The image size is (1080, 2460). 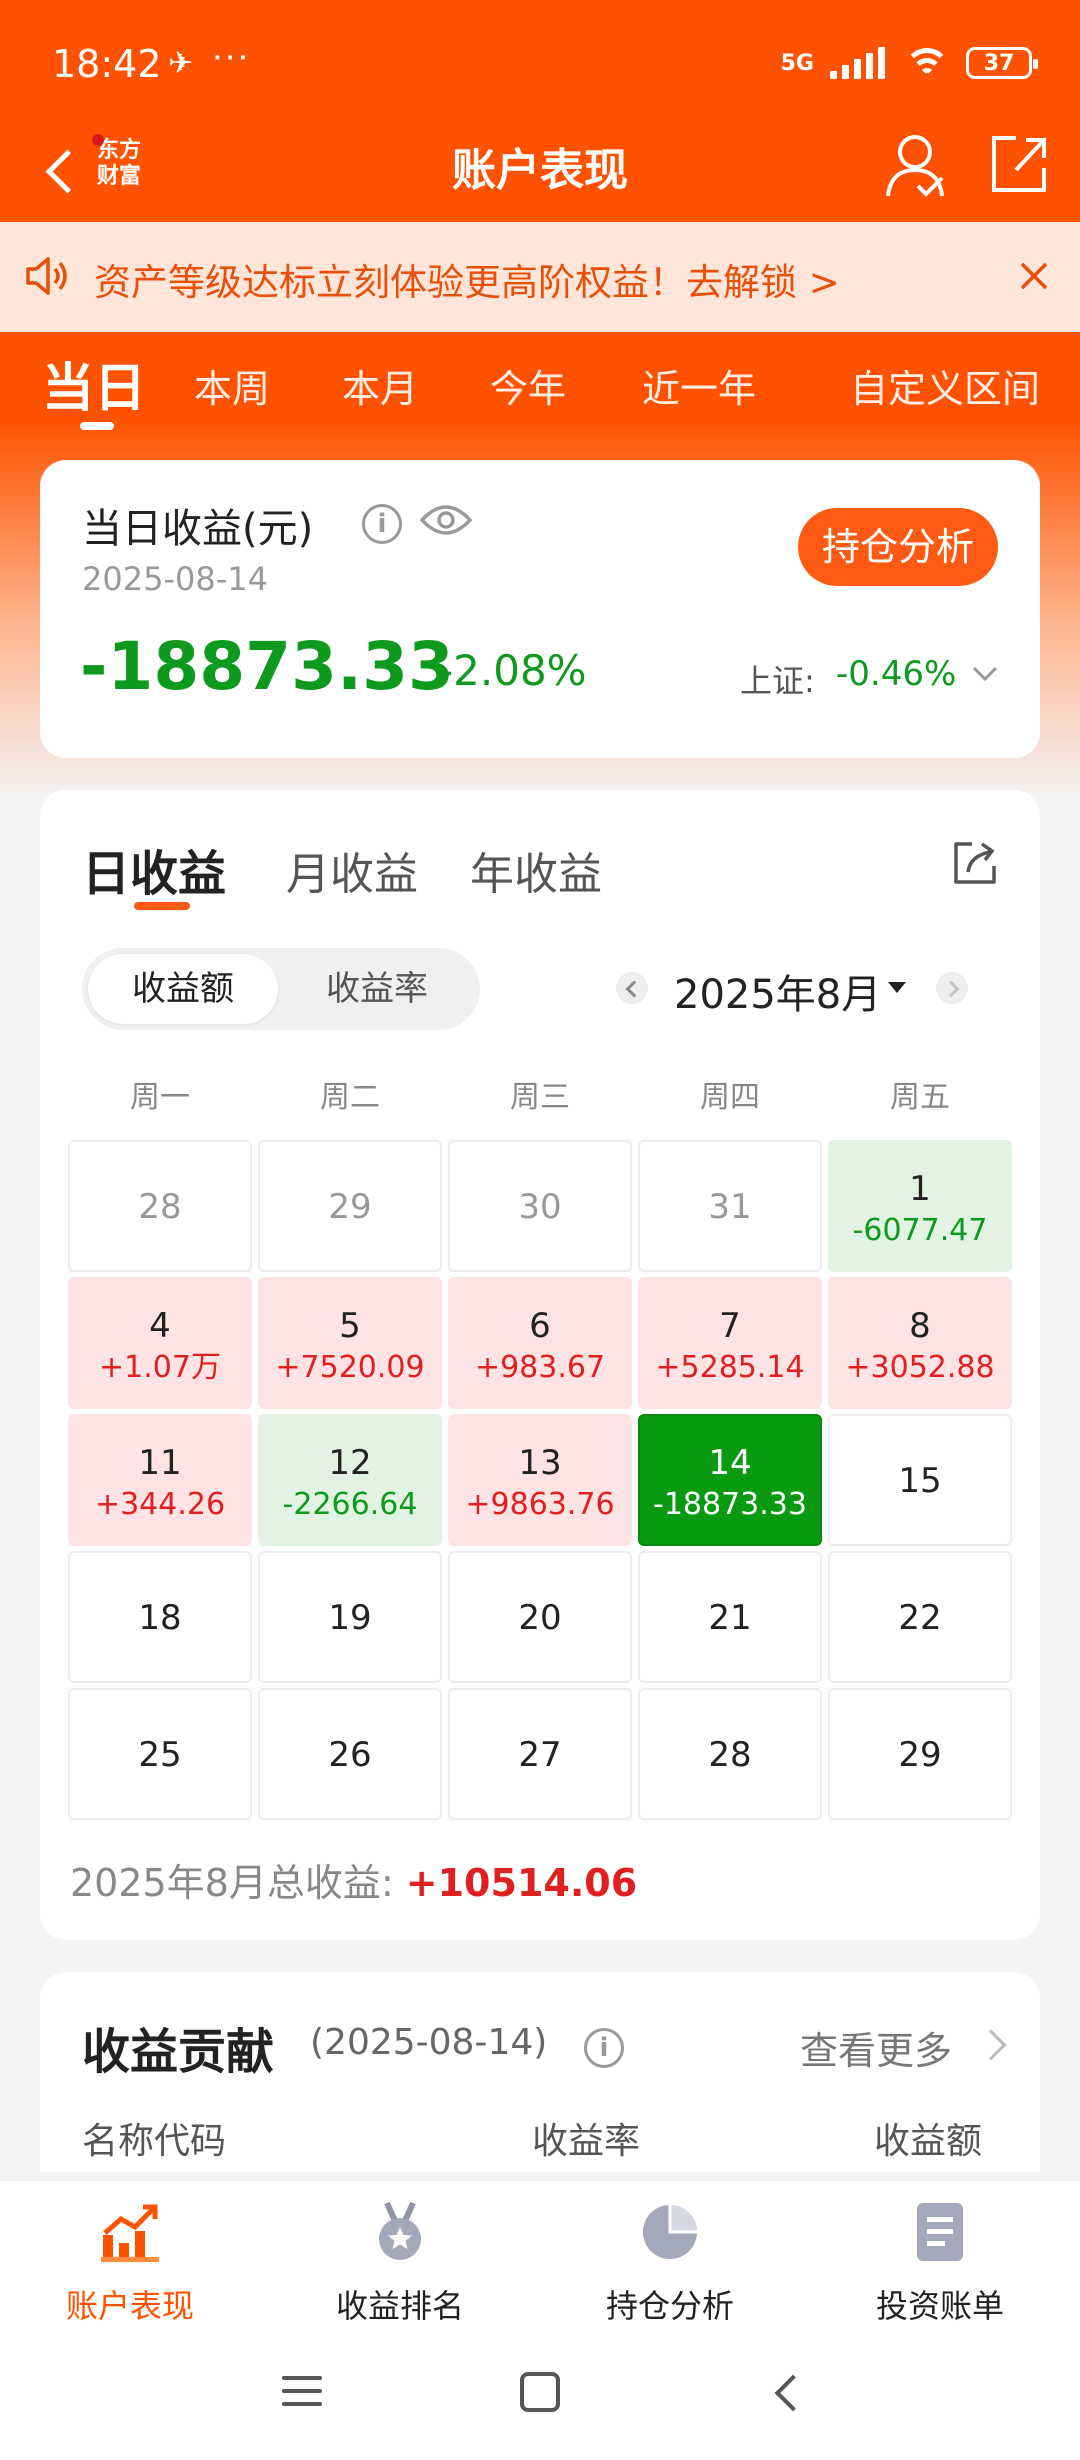 What do you see at coordinates (920, 1367) in the screenshot?
I see `day-profit: +3052.88` at bounding box center [920, 1367].